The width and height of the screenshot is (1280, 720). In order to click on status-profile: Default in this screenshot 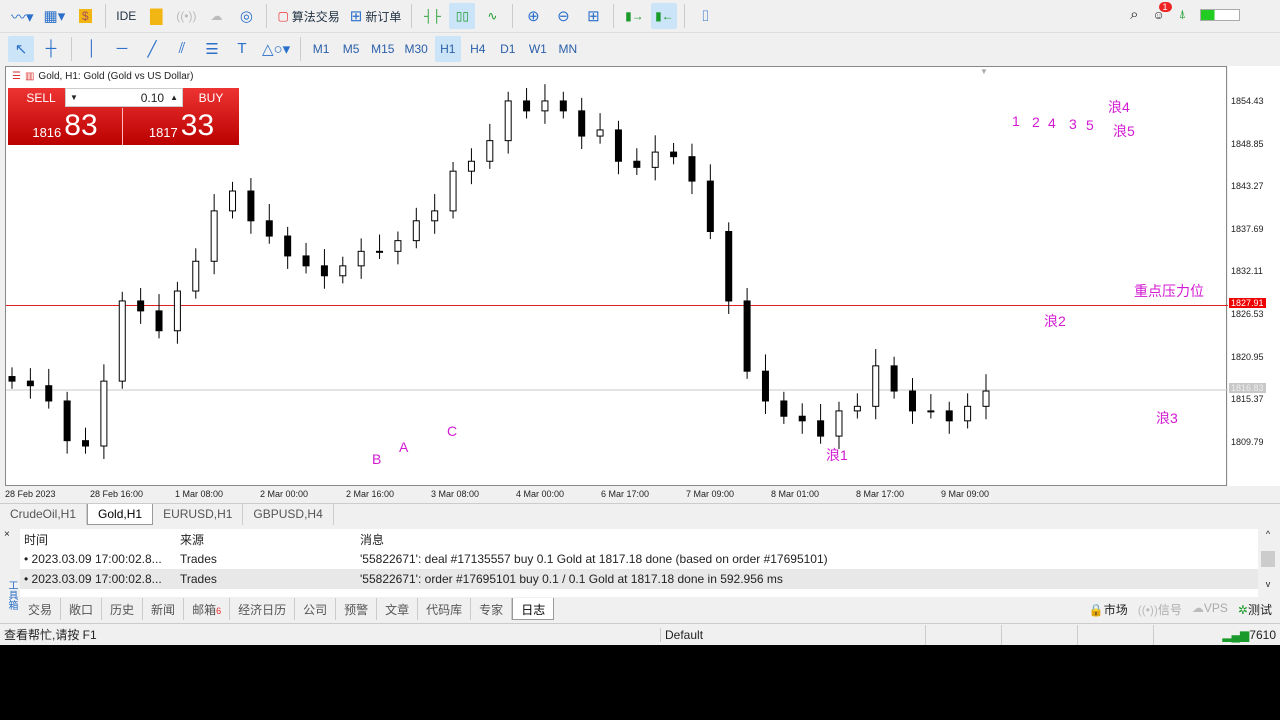, I will do `click(755, 634)`.